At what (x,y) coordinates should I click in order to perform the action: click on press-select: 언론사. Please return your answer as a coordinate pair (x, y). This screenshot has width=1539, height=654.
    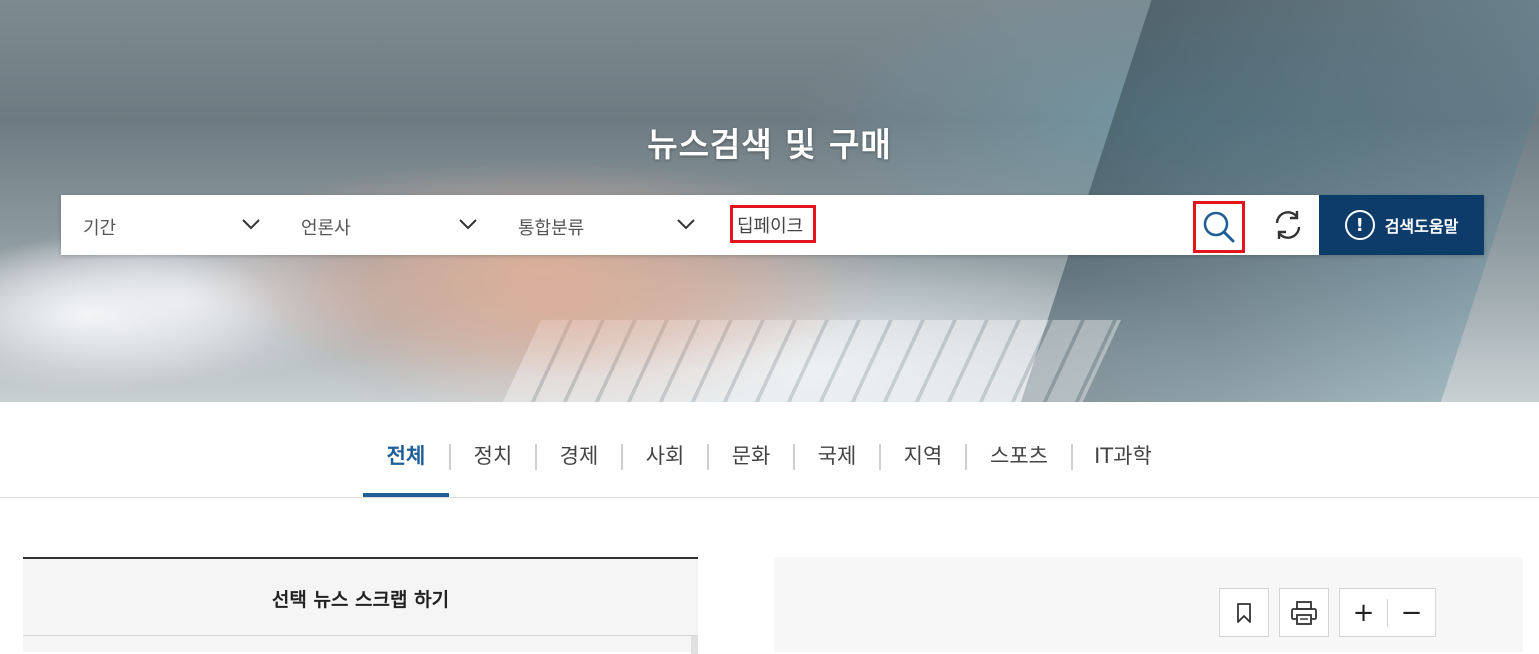
    Looking at the image, I should click on (387, 225).